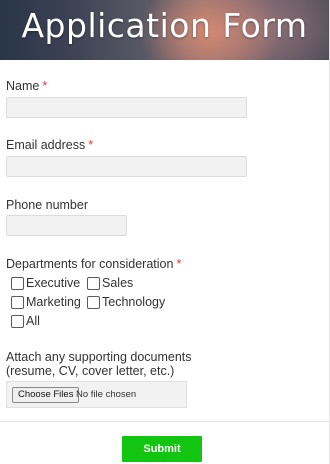  What do you see at coordinates (118, 283) in the screenshot?
I see `option-label: Sales` at bounding box center [118, 283].